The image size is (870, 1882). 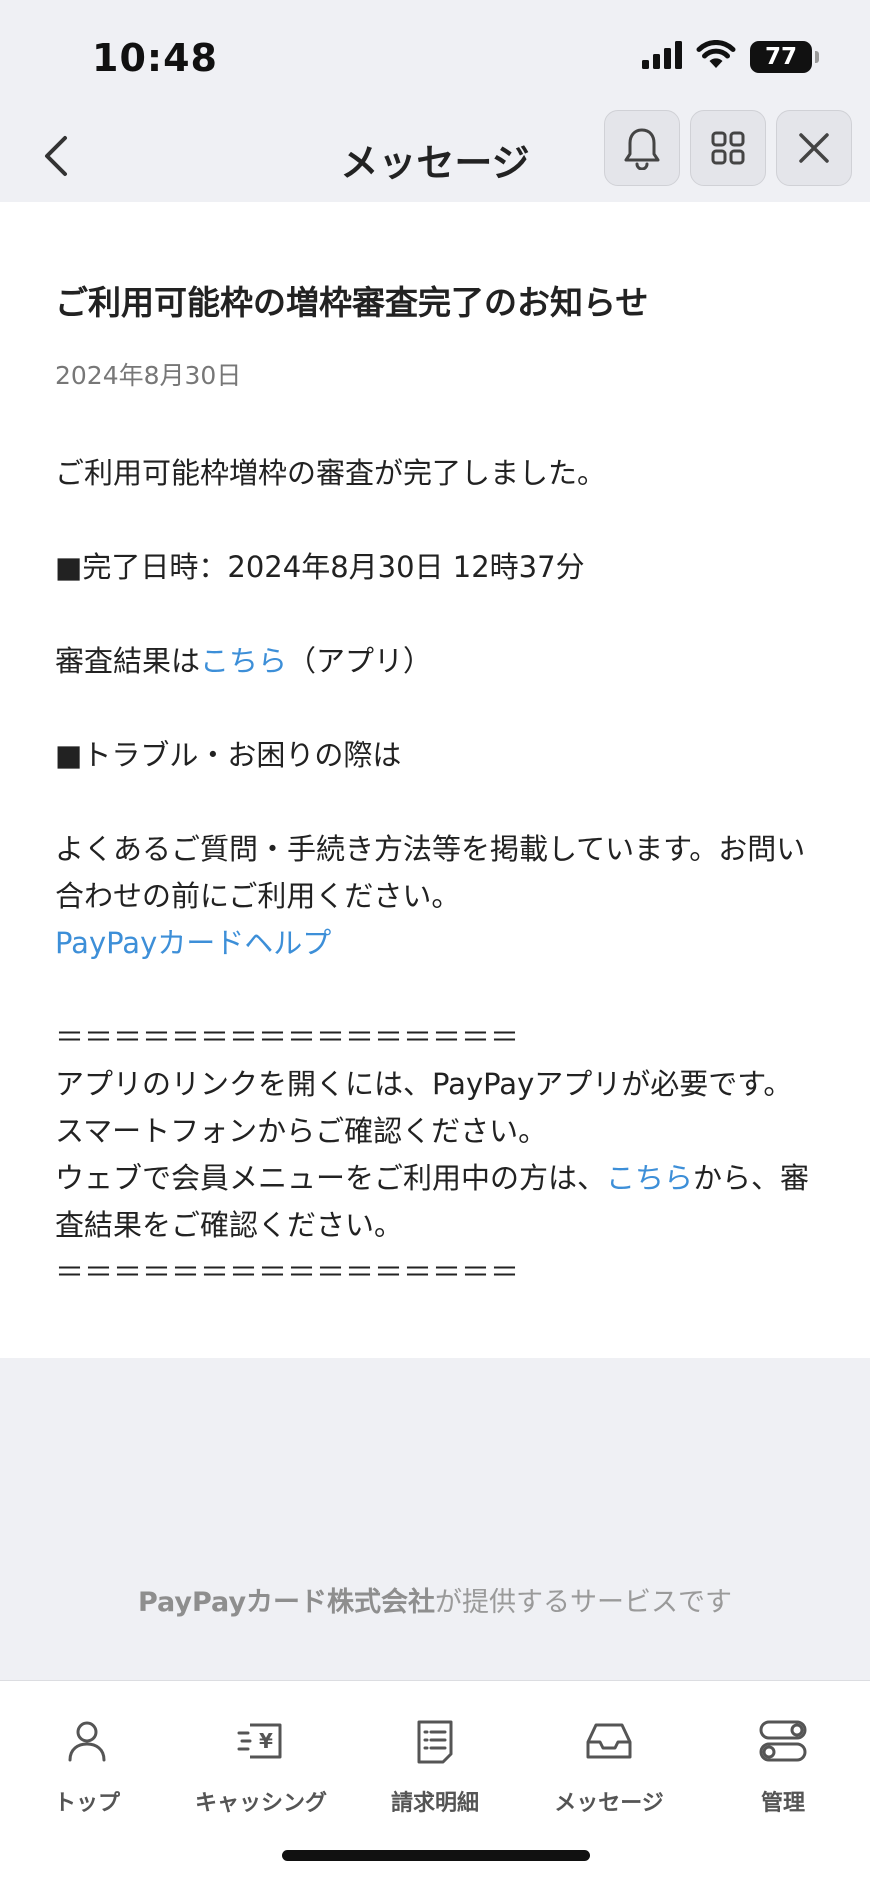 I want to click on wifi-icon, so click(x=716, y=56).